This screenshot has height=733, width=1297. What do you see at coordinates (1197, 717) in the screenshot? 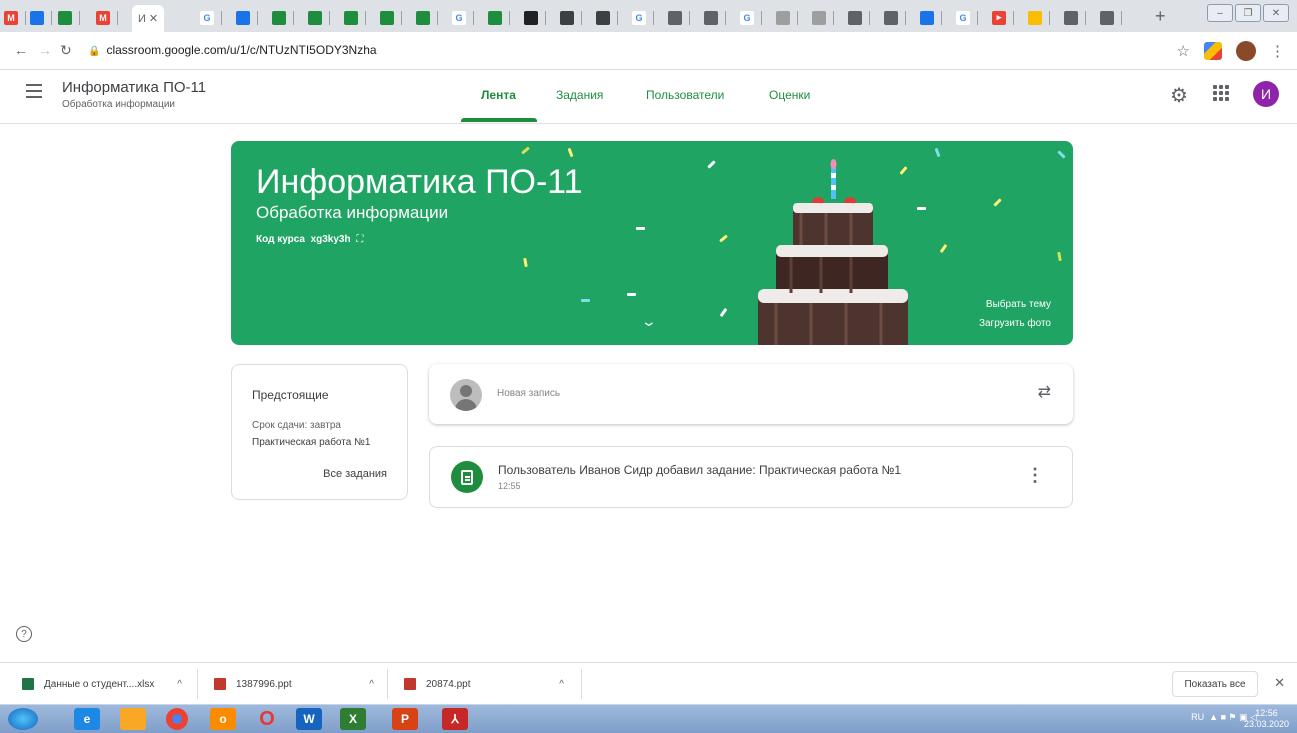
I see `language-indicator: RU` at bounding box center [1197, 717].